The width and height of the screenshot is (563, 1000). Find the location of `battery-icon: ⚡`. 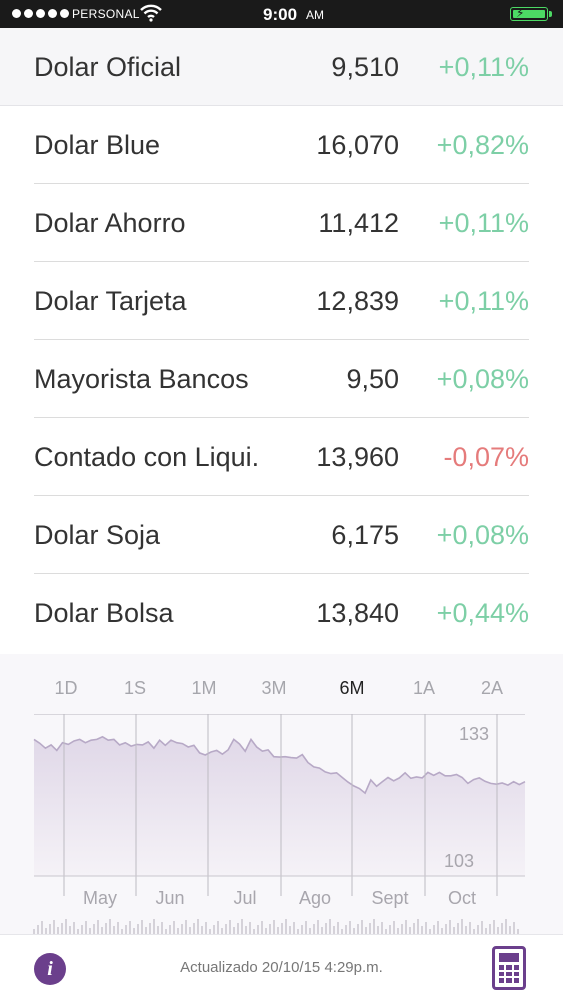

battery-icon: ⚡ is located at coordinates (531, 13).